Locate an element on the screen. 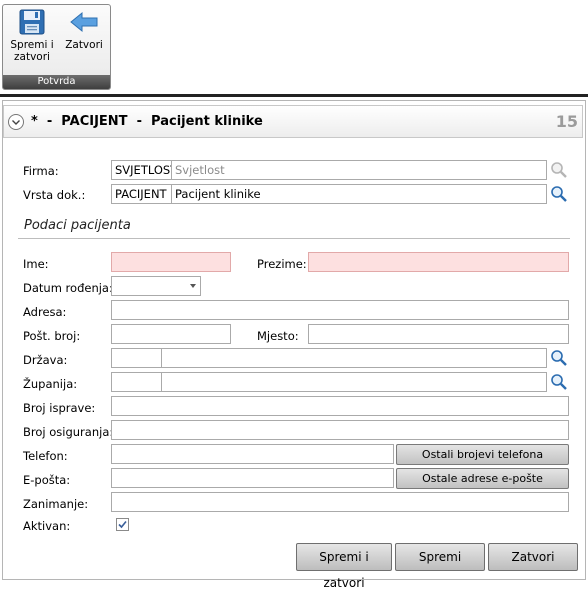 This screenshot has height=596, width=588. aktivan-label: Aktivan: is located at coordinates (47, 526).